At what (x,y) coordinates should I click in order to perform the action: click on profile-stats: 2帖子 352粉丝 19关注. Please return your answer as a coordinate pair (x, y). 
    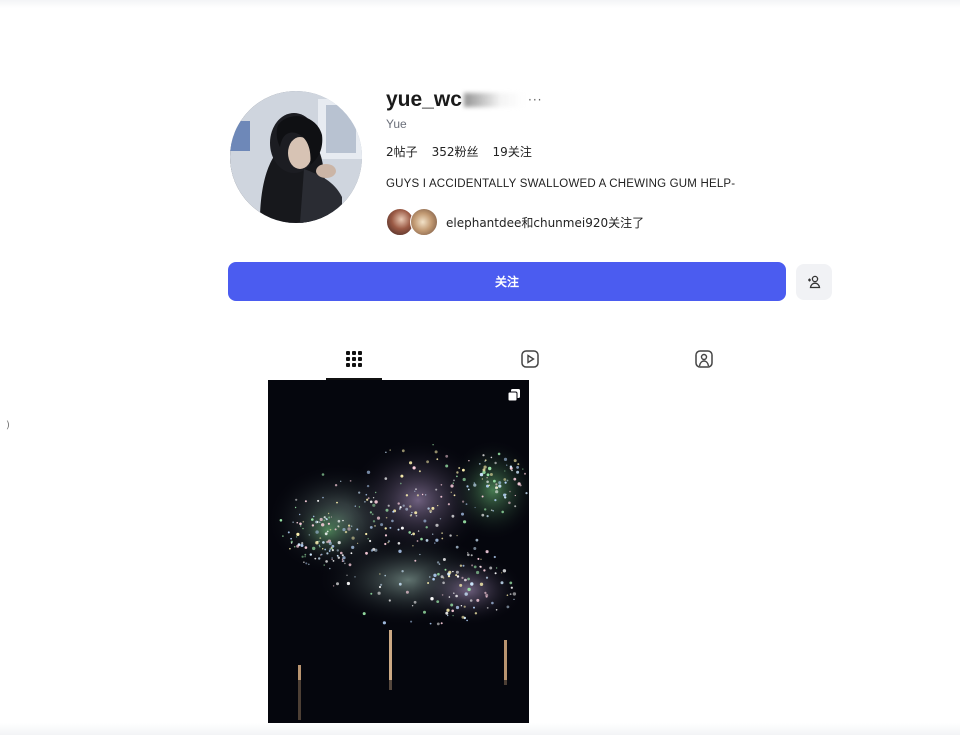
    Looking at the image, I should click on (459, 151).